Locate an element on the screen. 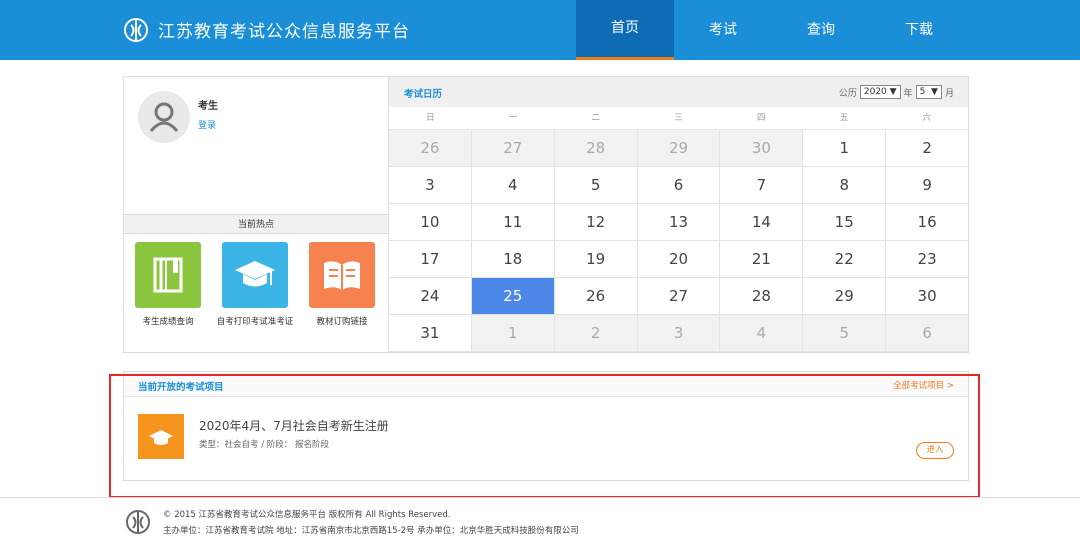 The image size is (1080, 553). weekday-label: 一 is located at coordinates (513, 118).